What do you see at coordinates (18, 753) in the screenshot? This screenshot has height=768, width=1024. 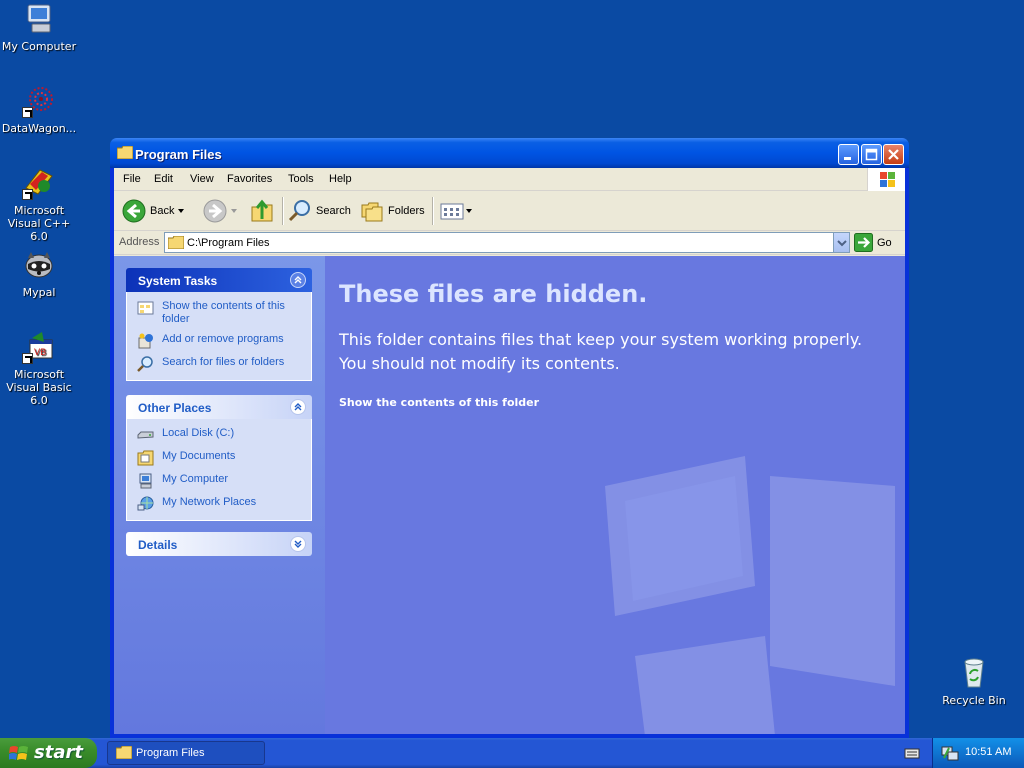 I see `windows-logo-icon` at bounding box center [18, 753].